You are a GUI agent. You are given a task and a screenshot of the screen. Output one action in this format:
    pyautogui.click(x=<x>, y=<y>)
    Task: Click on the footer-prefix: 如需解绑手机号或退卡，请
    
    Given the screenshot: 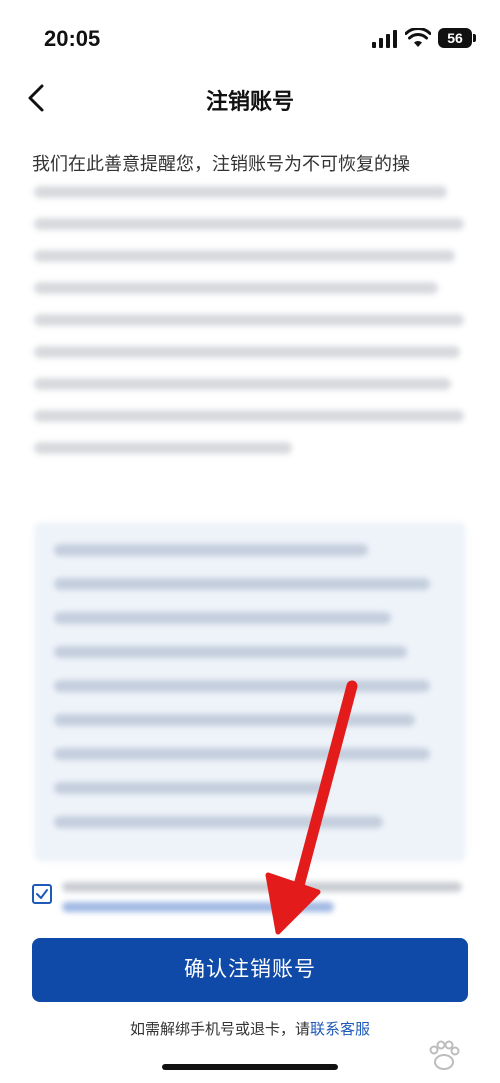 What is the action you would take?
    pyautogui.click(x=219, y=1029)
    